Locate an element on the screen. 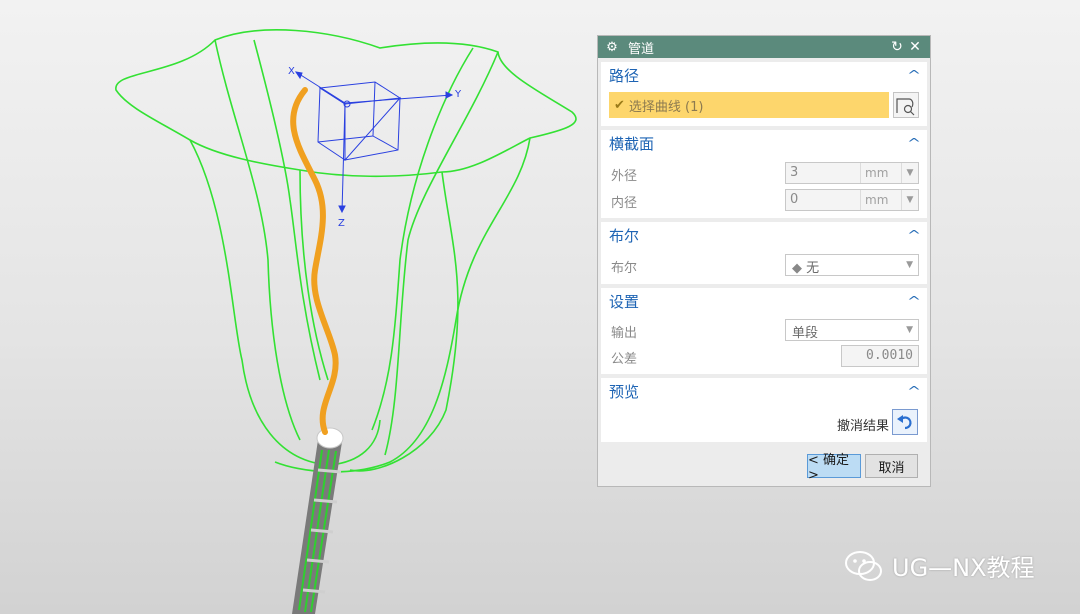  group-section-header: 横截面 ^ is located at coordinates (764, 143).